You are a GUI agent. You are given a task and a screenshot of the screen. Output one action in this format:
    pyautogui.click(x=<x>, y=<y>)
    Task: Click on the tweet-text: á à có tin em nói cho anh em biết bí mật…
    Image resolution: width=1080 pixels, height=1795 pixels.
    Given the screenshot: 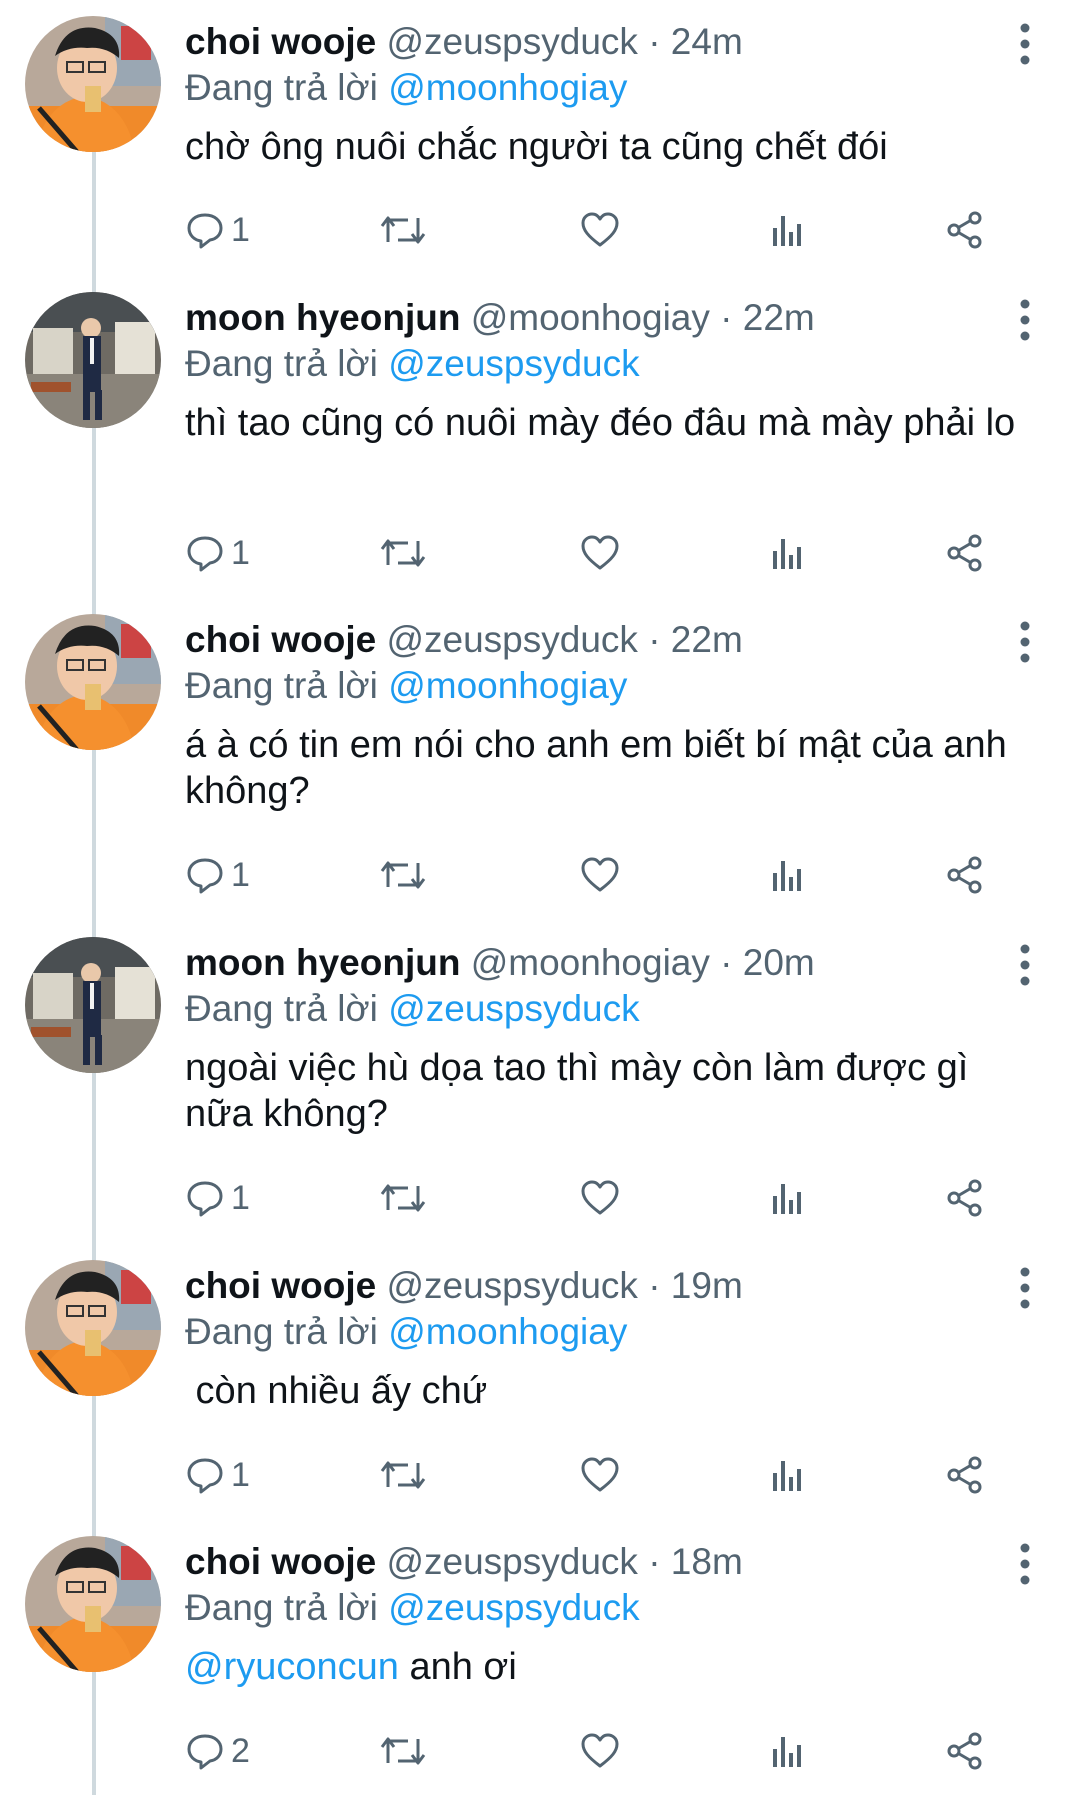 What is the action you would take?
    pyautogui.click(x=615, y=768)
    